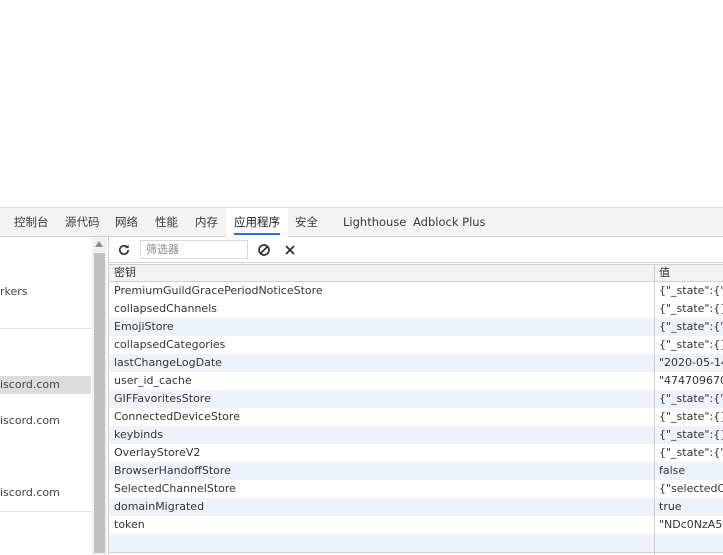  Describe the element at coordinates (416, 489) in the screenshot. I see `table-row: SelectedChannelStore {"selectedCha` at that location.